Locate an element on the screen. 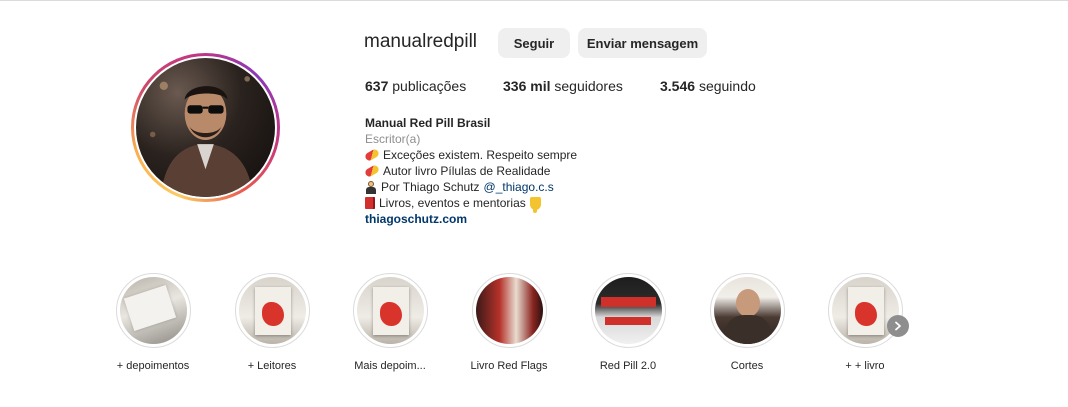 This screenshot has width=1068, height=407. mention-link: @_thiago.c.s is located at coordinates (519, 187).